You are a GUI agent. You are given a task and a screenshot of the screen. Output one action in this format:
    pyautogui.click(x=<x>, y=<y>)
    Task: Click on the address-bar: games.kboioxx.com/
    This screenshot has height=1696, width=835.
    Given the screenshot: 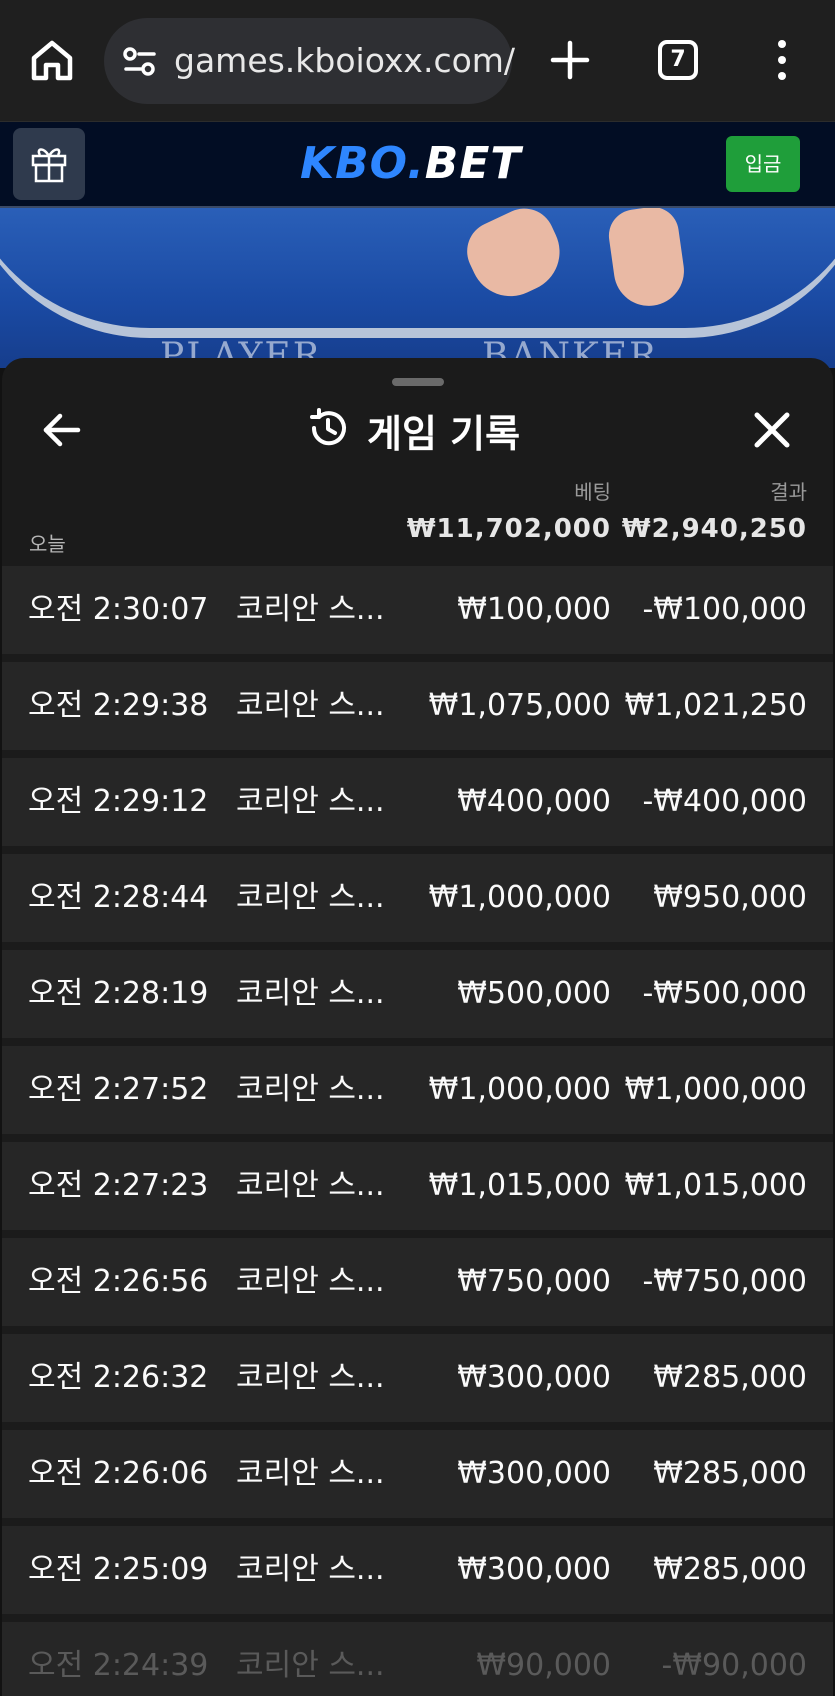 What is the action you would take?
    pyautogui.click(x=309, y=61)
    